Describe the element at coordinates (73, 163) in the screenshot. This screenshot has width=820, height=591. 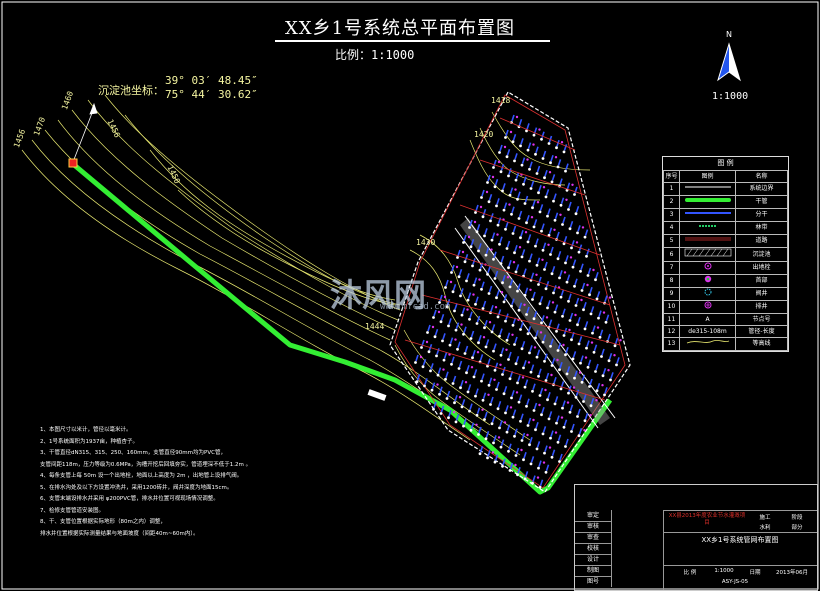
I see `sedimentation-pond` at that location.